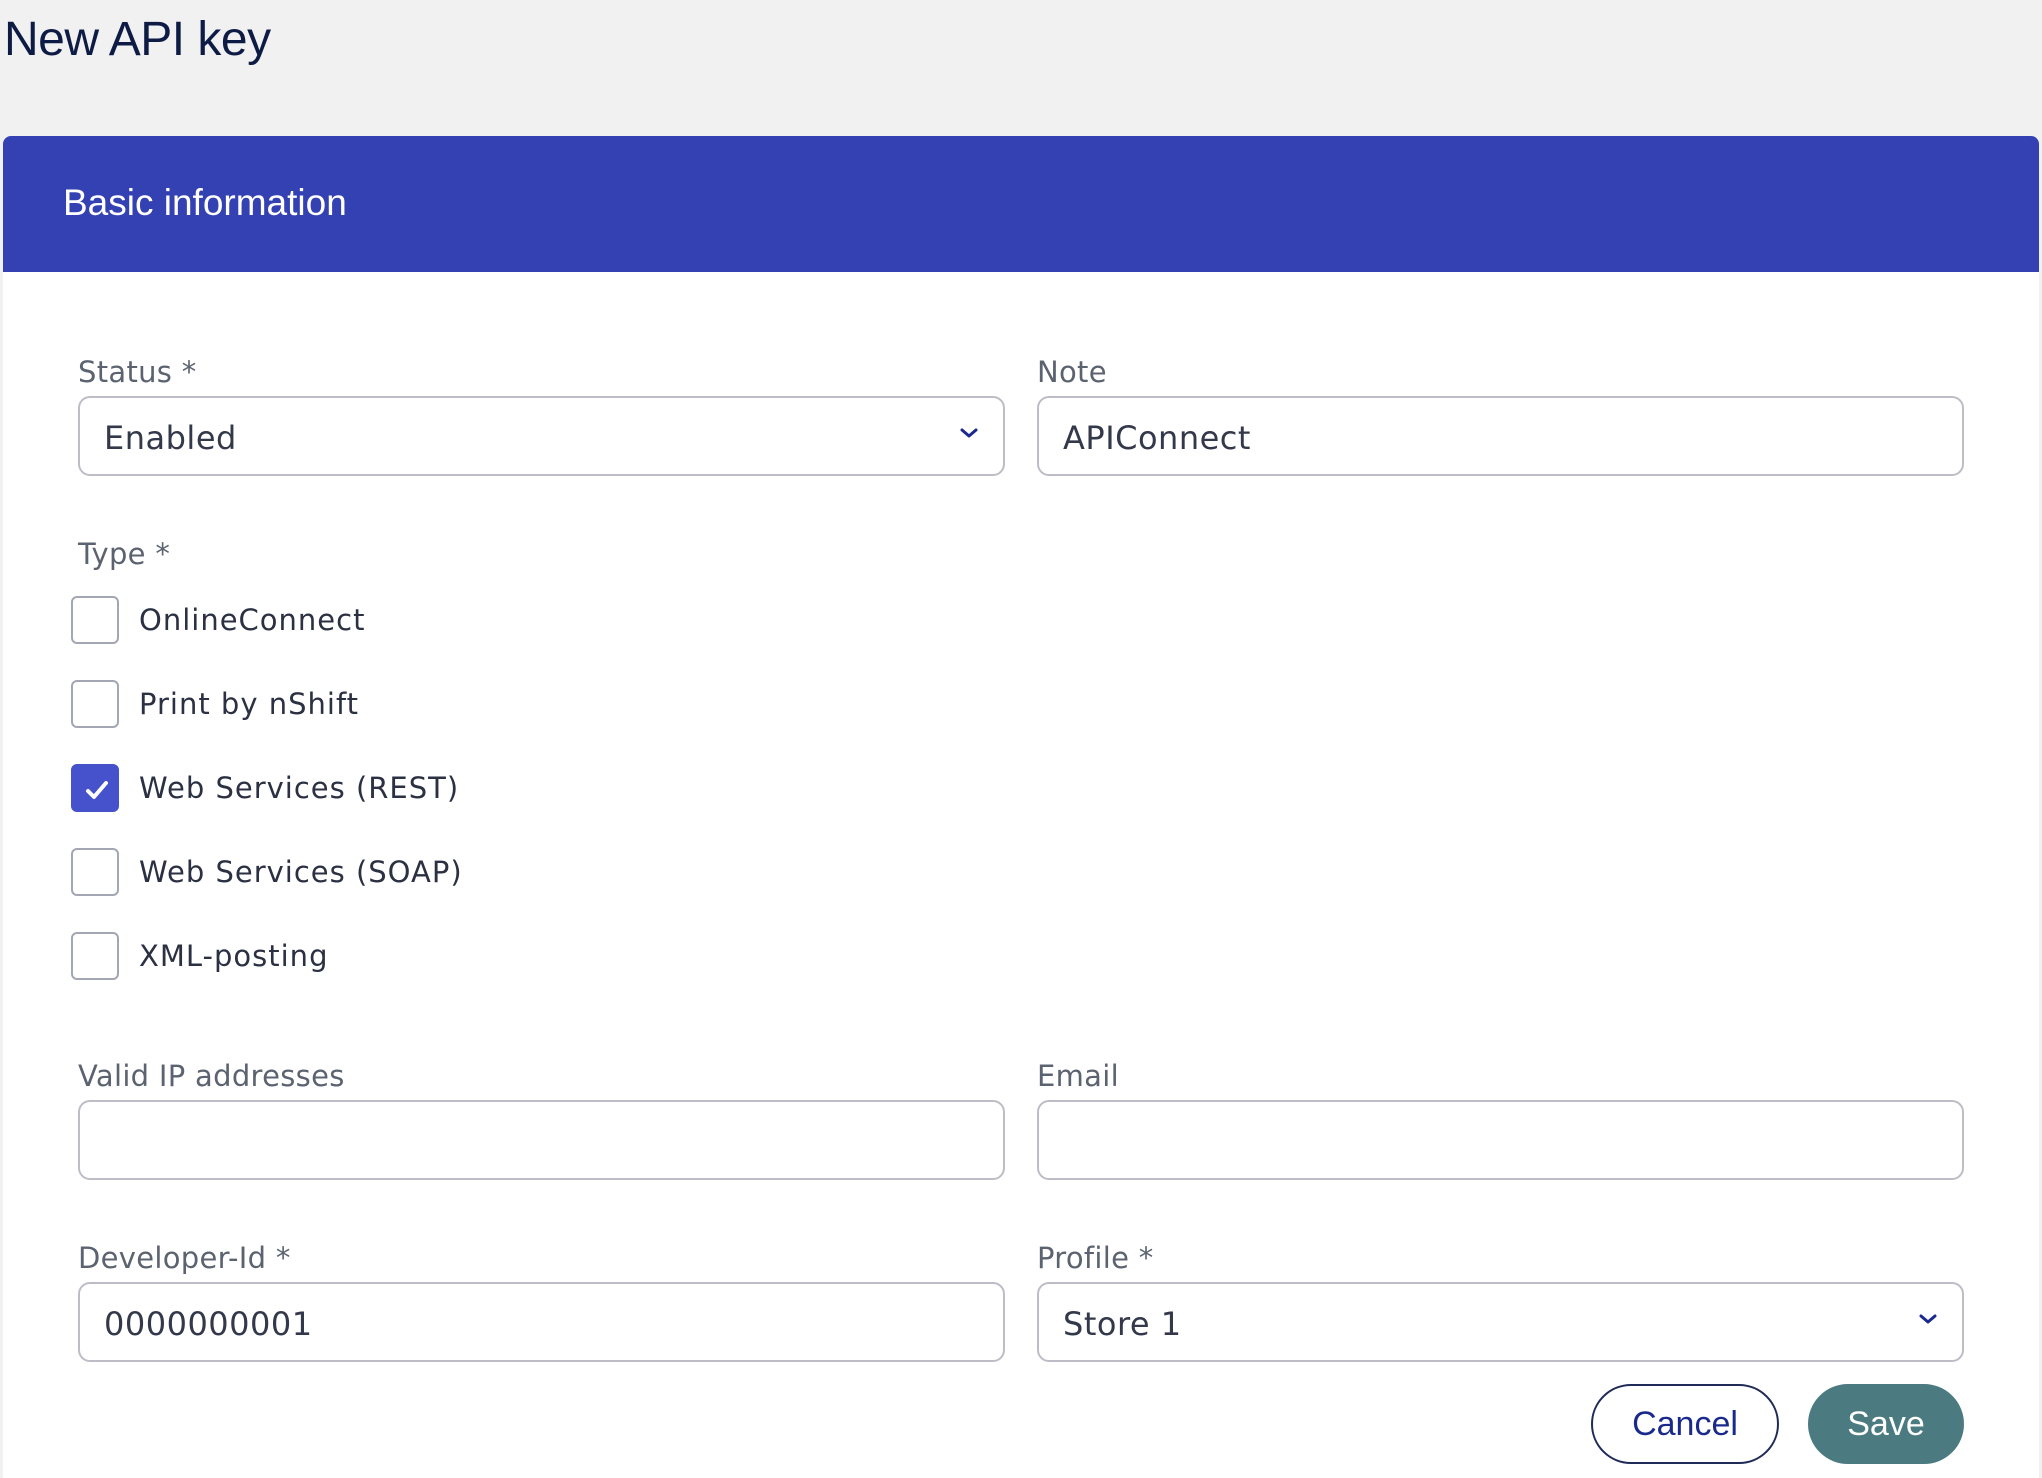 The width and height of the screenshot is (2042, 1478). I want to click on checkbox-checked, so click(95, 788).